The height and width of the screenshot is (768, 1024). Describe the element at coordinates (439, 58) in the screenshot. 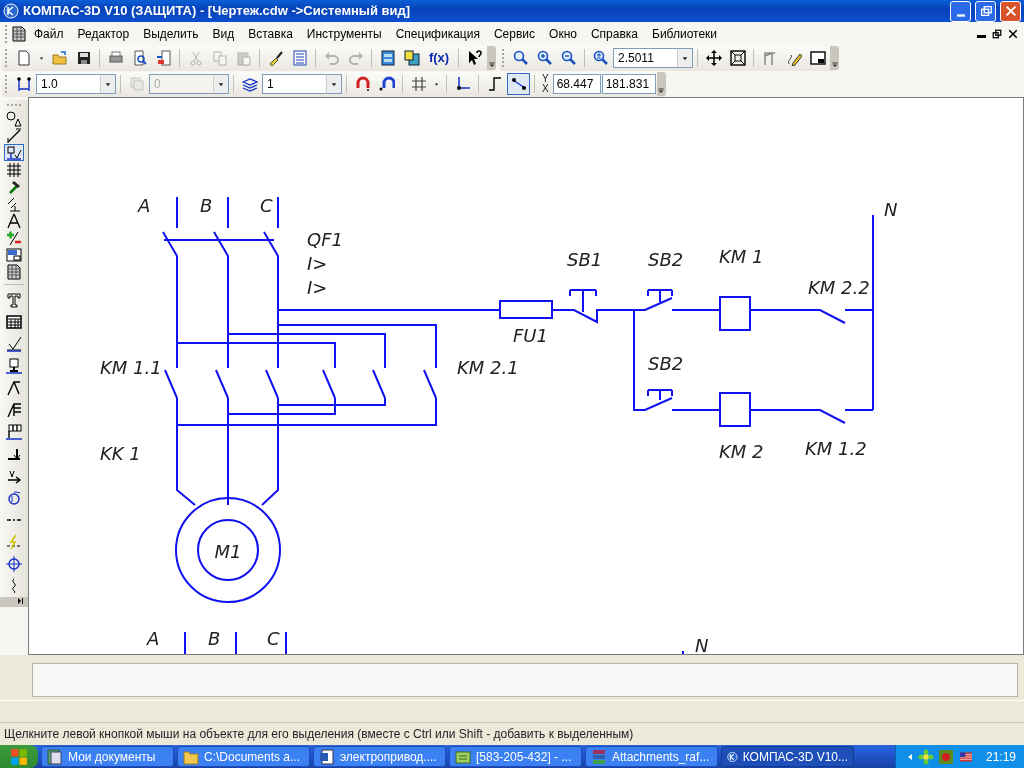

I see `function-button: f(x)` at that location.